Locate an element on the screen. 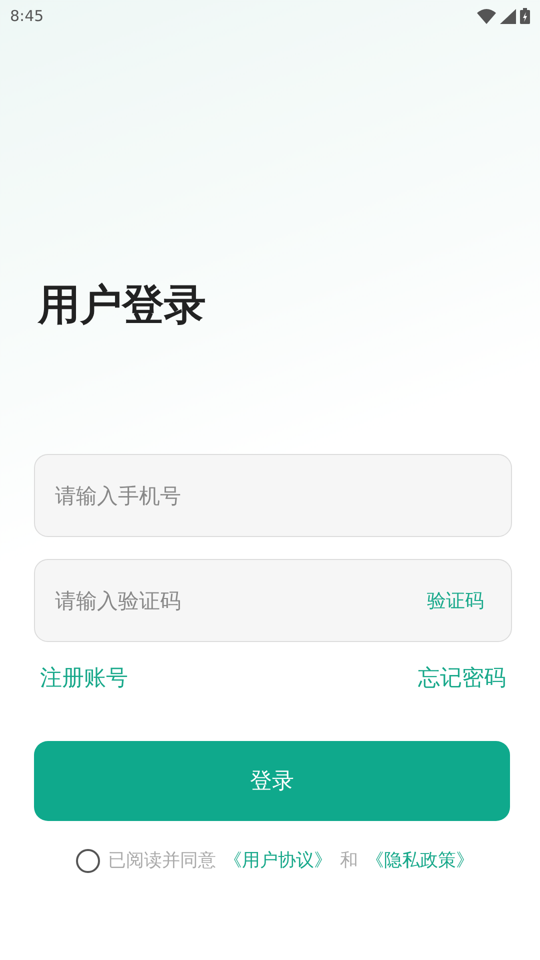  login-button: 登录 is located at coordinates (272, 781).